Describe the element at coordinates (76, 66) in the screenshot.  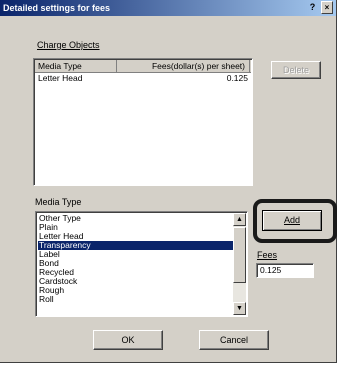
I see `column-header-media-type: Media Type` at that location.